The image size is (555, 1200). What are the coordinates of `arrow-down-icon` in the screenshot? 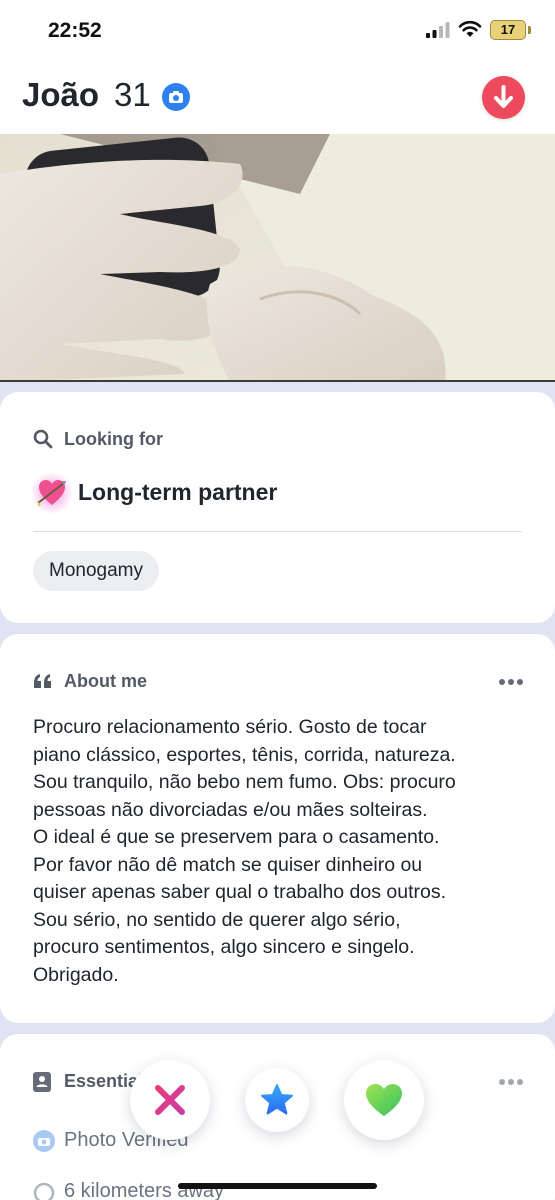 It's located at (503, 96).